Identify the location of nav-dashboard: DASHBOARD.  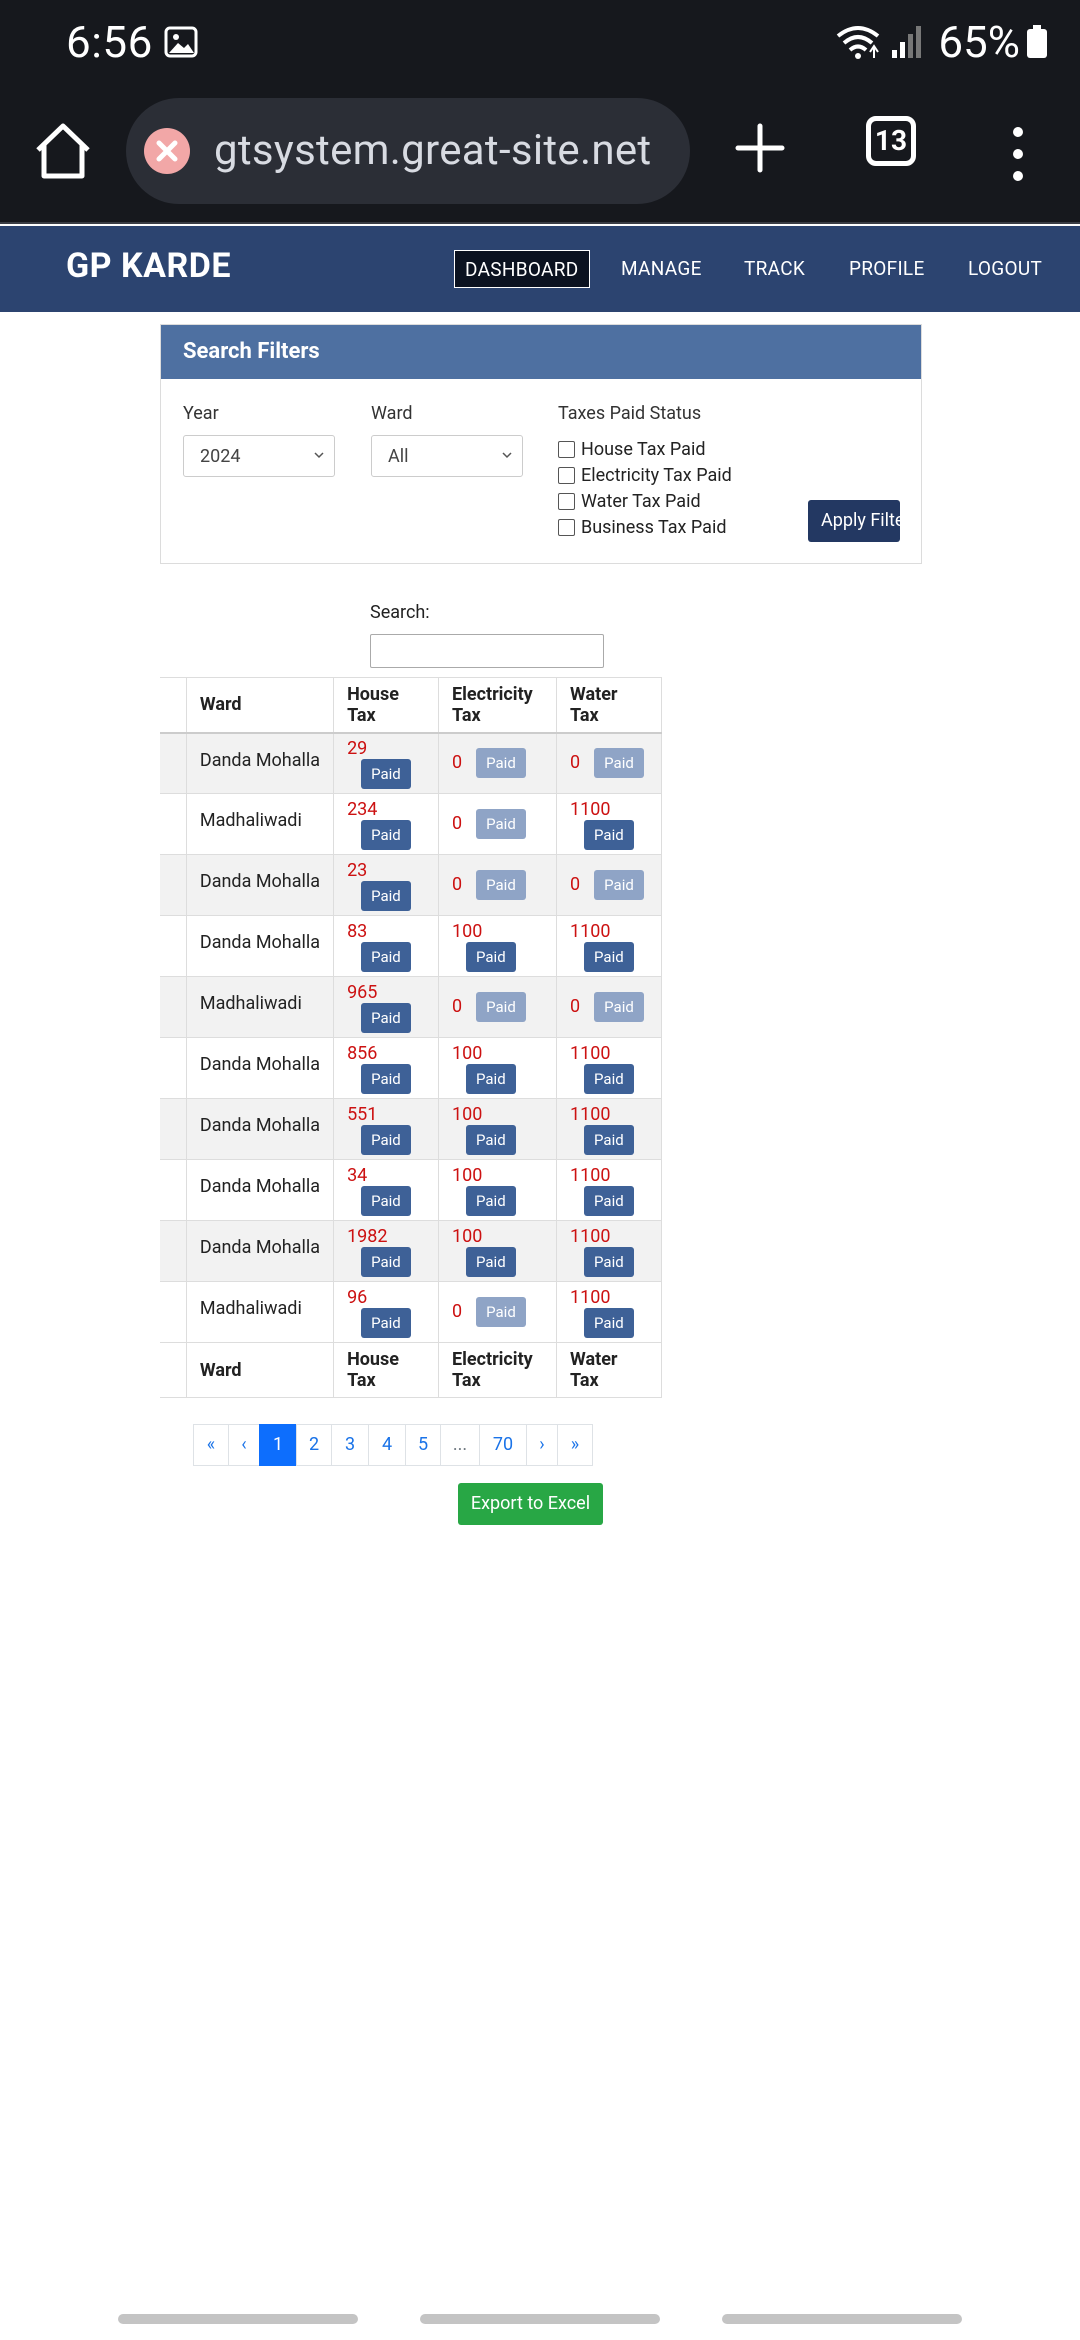
(522, 269).